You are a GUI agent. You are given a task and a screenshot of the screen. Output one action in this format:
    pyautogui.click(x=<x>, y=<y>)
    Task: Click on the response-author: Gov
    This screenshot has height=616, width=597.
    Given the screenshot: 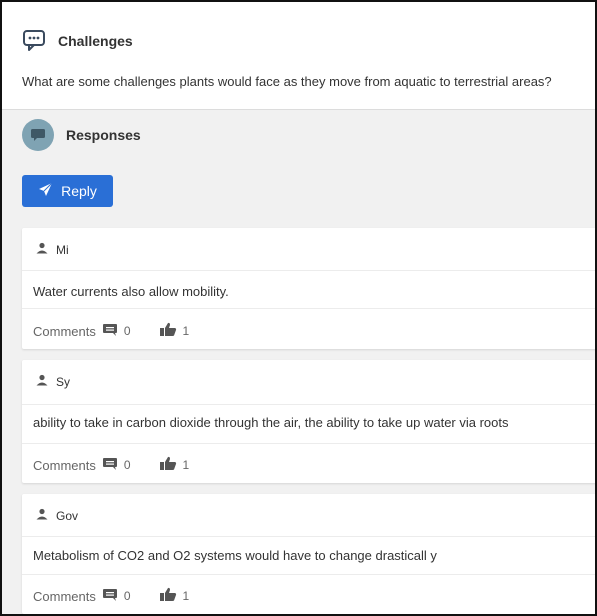 What is the action you would take?
    pyautogui.click(x=57, y=515)
    